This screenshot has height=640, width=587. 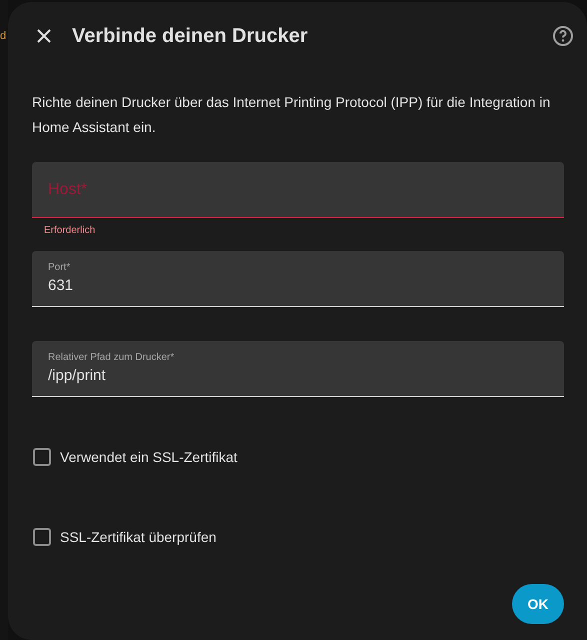 I want to click on description-text: Richte deinen Drucker über das Internet Printing Protocol (IPP) für die Integration in Home Assistant ein., so click(x=292, y=115).